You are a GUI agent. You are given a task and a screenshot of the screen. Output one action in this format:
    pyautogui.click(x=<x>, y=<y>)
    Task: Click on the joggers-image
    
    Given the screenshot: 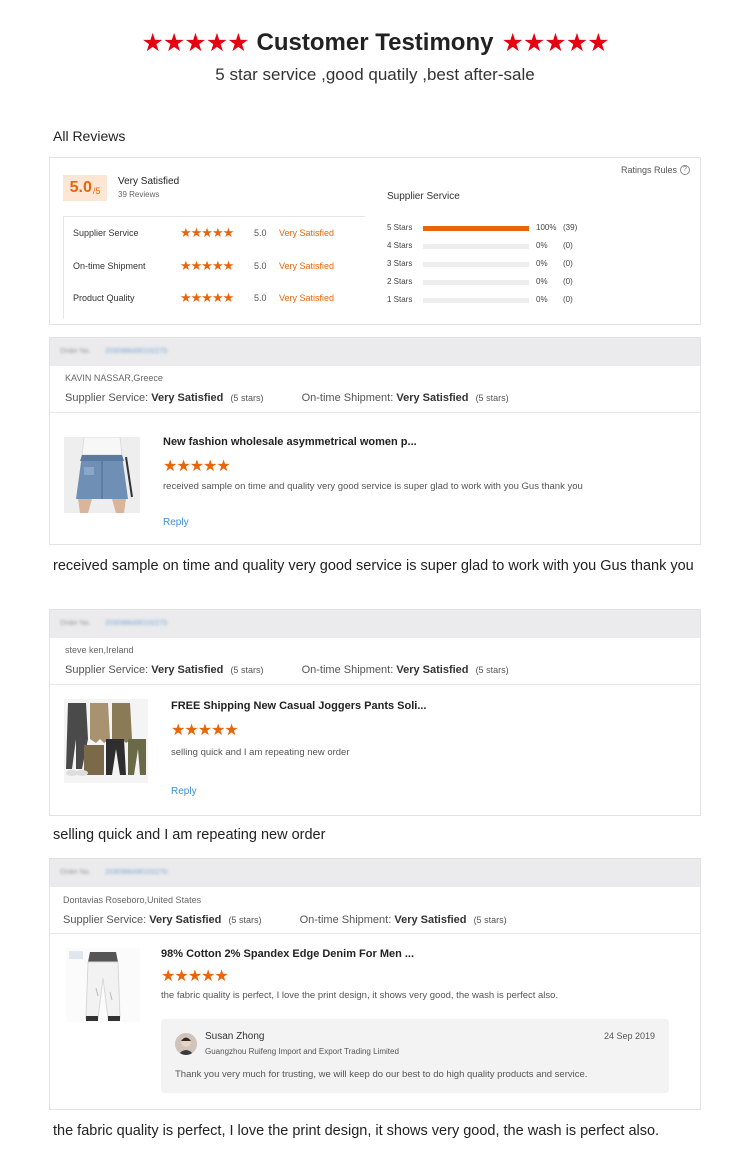 What is the action you would take?
    pyautogui.click(x=106, y=741)
    